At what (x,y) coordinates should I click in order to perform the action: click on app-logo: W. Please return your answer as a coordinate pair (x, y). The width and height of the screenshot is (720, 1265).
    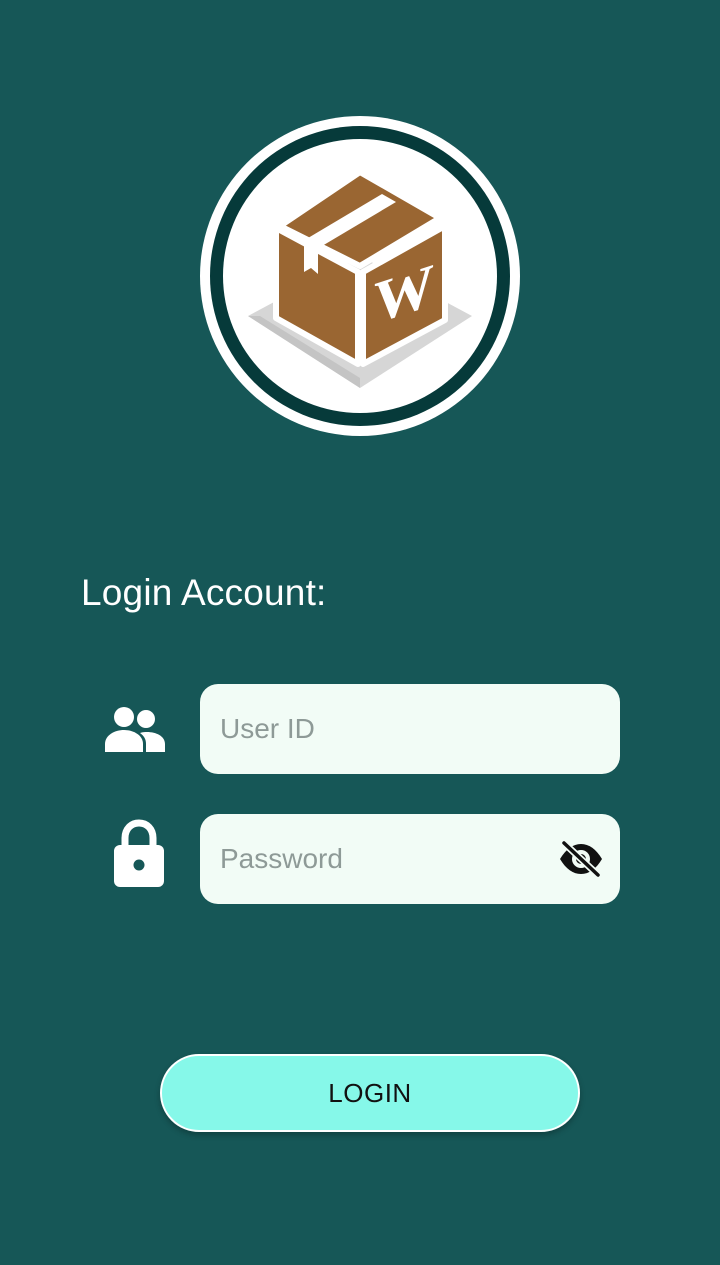
    Looking at the image, I should click on (360, 276).